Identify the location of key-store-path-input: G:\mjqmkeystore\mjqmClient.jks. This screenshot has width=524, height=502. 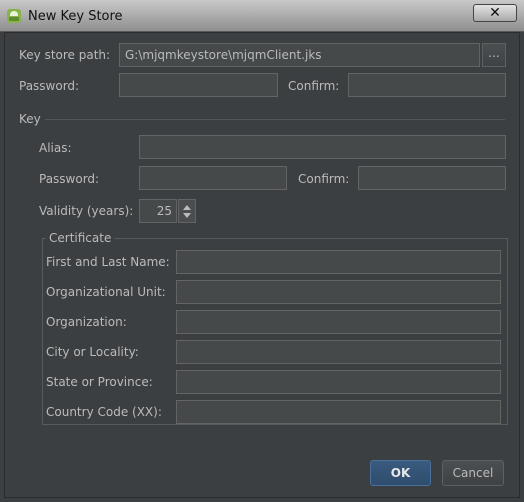
(299, 55).